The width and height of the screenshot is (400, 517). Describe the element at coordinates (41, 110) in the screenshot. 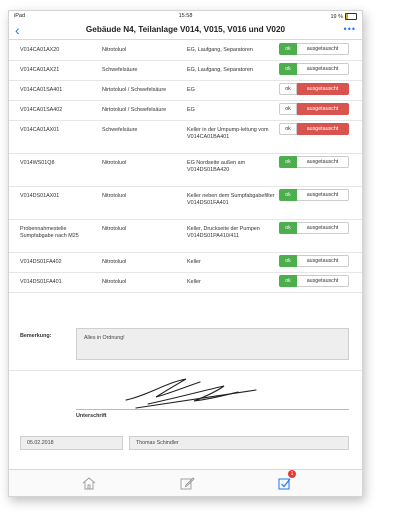

I see `sensor-id: V014CA01SA402` at that location.